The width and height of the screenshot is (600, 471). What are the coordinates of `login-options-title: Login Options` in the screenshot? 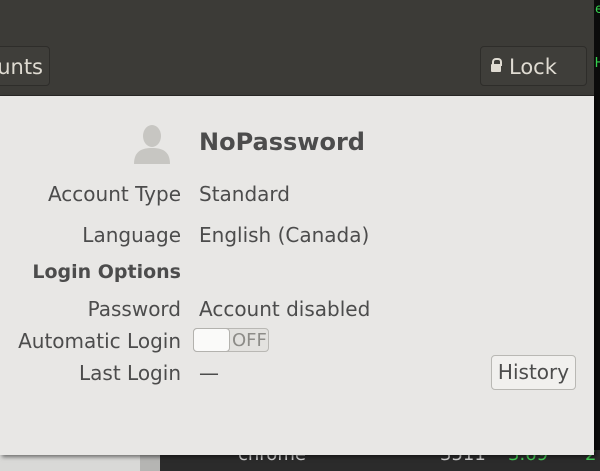 It's located at (106, 272).